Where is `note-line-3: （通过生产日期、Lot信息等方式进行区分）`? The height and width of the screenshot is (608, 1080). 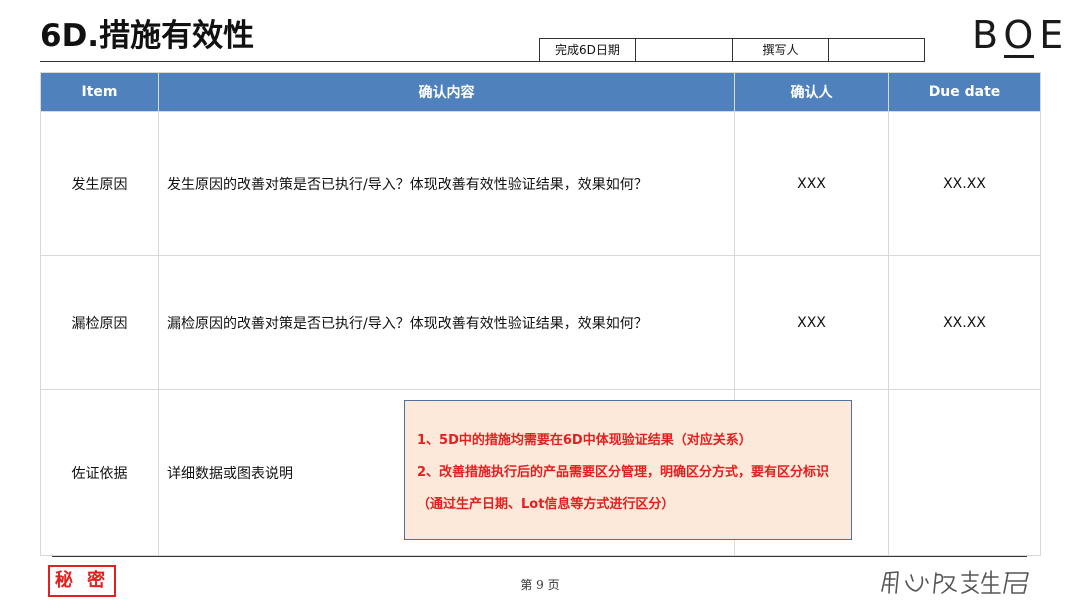
note-line-3: （通过生产日期、Lot信息等方式进行区分） is located at coordinates (546, 504).